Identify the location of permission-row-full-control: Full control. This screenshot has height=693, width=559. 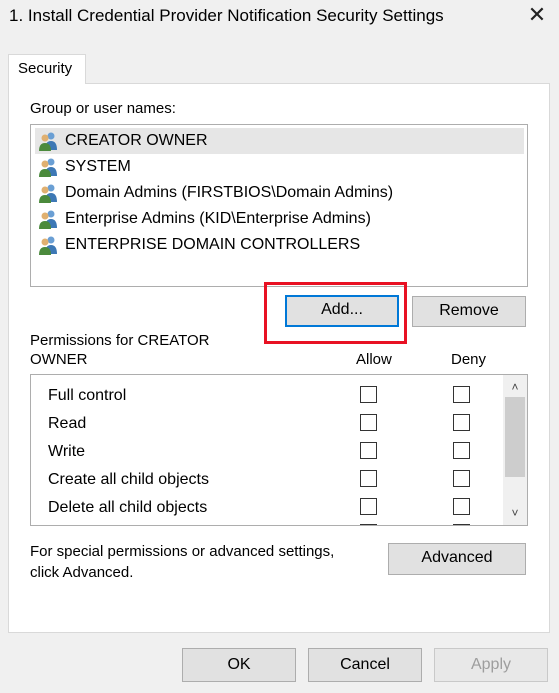
(278, 397).